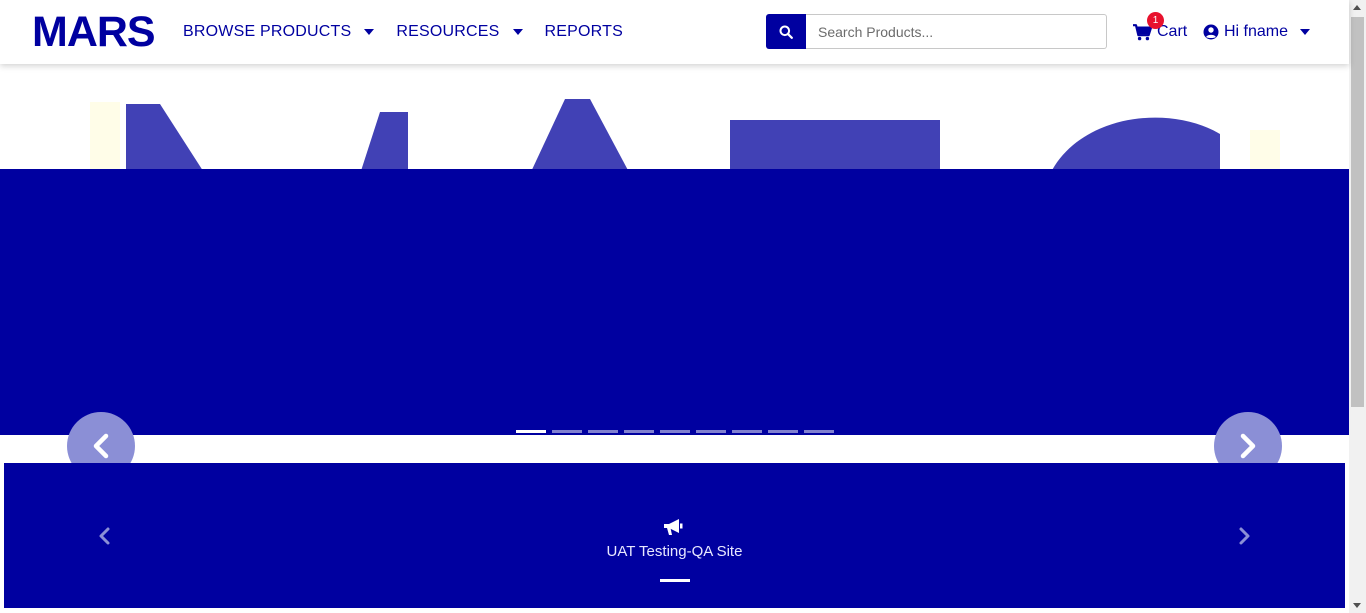 Image resolution: width=1366 pixels, height=613 pixels. I want to click on bullhorn-icon, so click(673, 527).